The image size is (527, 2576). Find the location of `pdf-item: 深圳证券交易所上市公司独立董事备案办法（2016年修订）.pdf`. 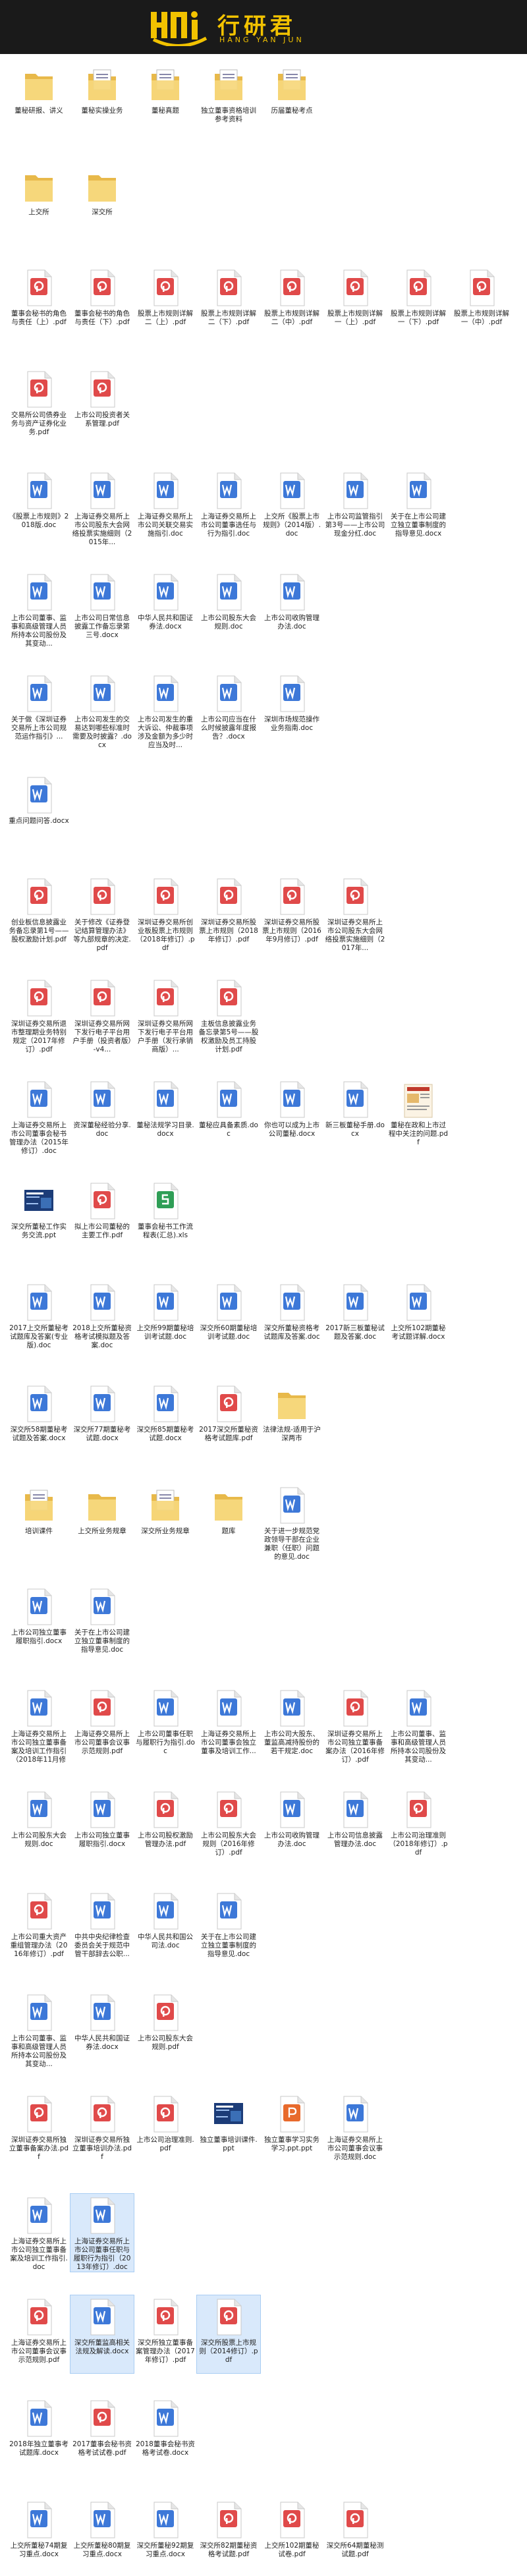

pdf-item: 深圳证券交易所上市公司独立董事备案办法（2016年修订）.pdf is located at coordinates (355, 1725).